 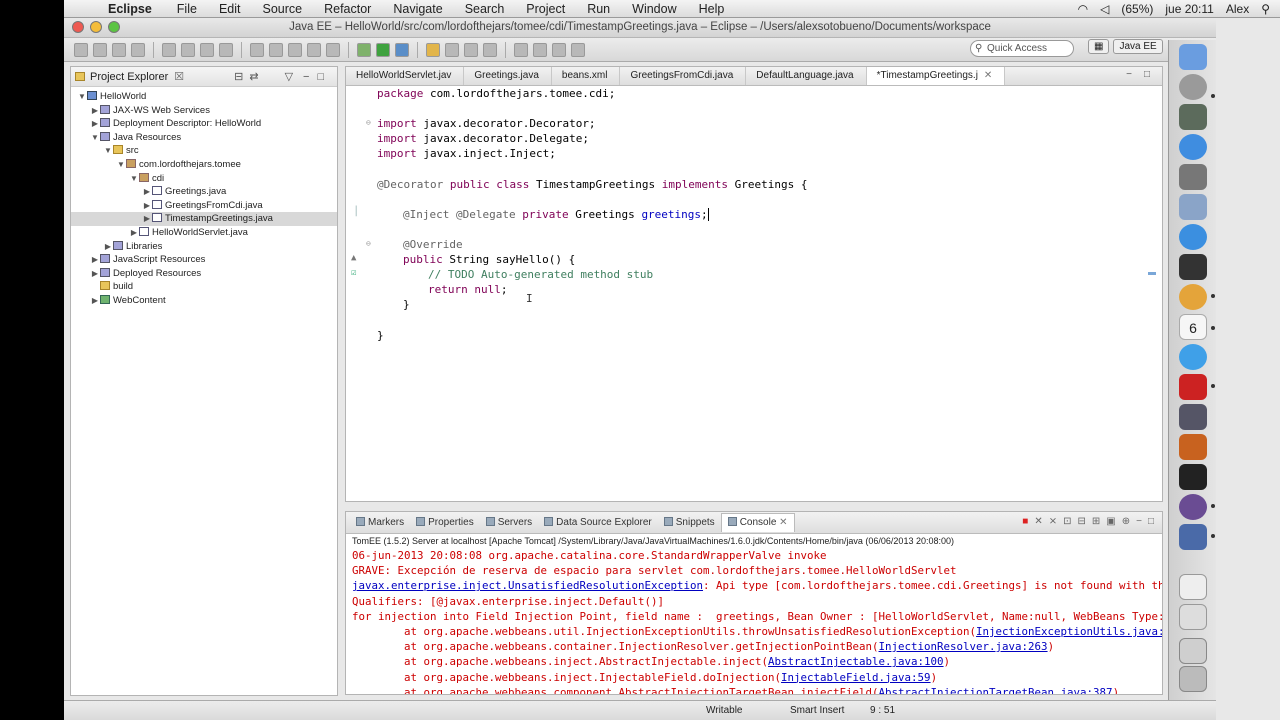 I want to click on eclipse-icon, so click(x=1193, y=507).